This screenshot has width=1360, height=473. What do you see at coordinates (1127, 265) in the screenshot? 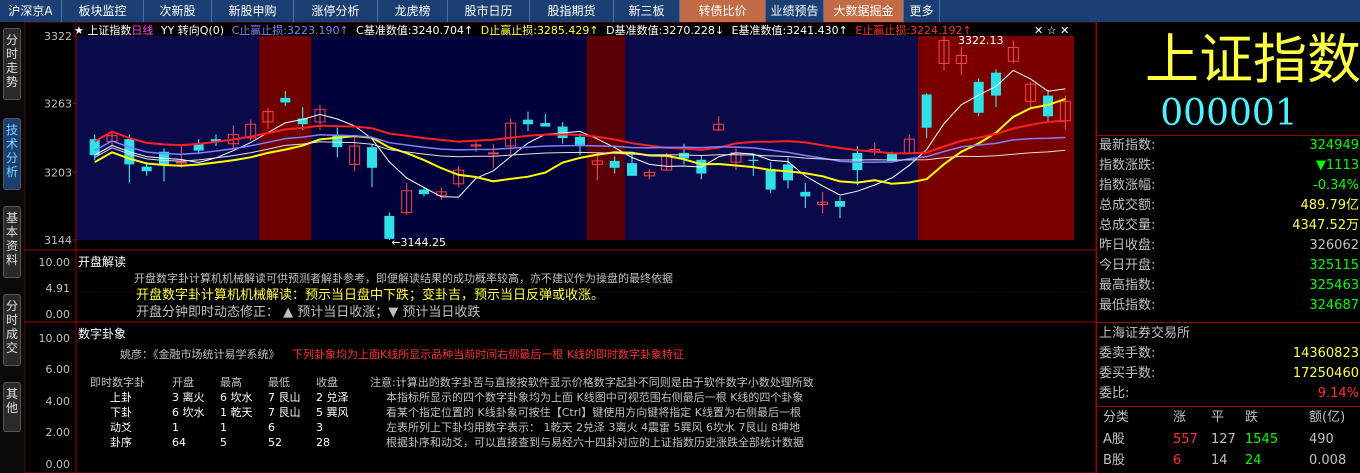
I see `quote-label: 今日开盘:` at bounding box center [1127, 265].